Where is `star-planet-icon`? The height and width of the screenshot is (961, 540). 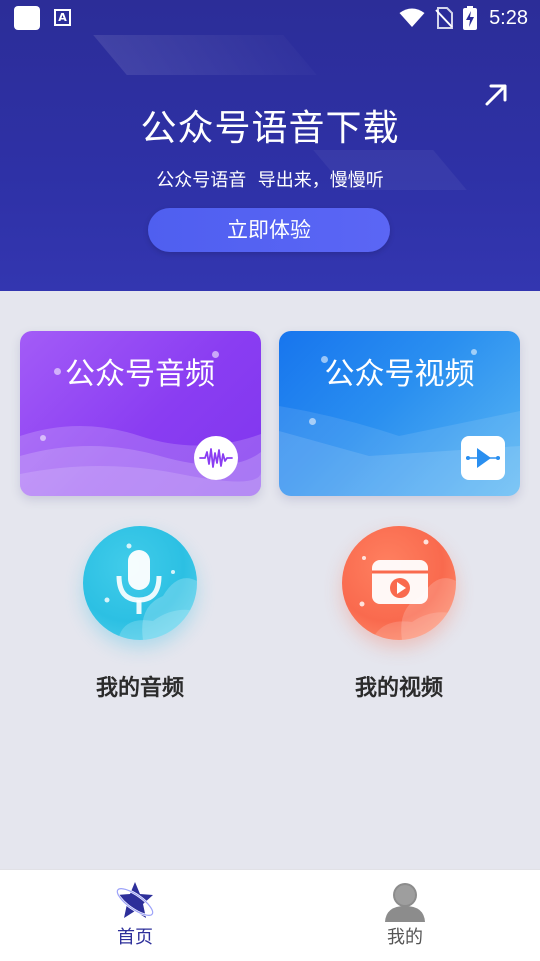
star-planet-icon is located at coordinates (135, 900).